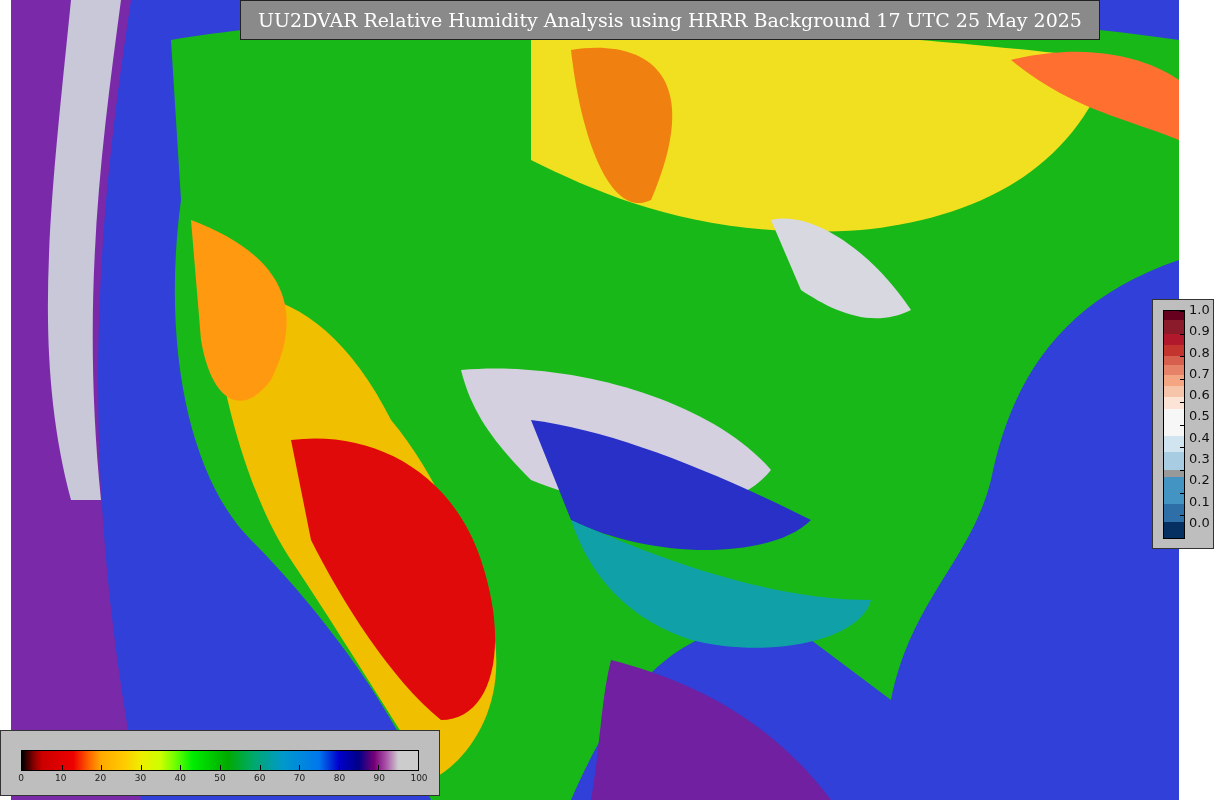 This screenshot has width=1216, height=800. Describe the element at coordinates (1199, 416) in the screenshot. I see `tick-label: 0.5` at that location.